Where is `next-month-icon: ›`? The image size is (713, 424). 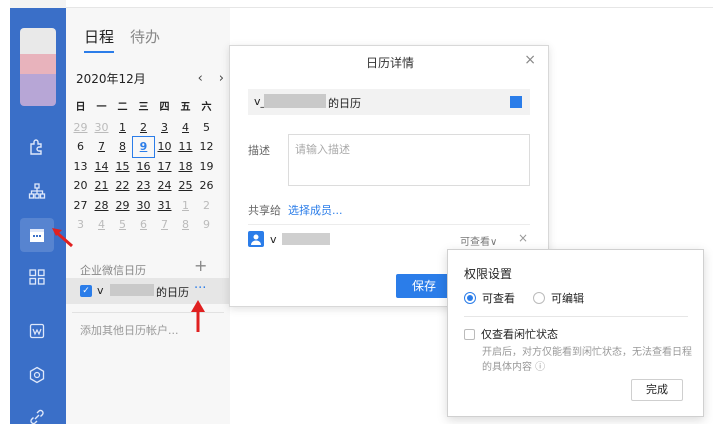
next-month-icon: › is located at coordinates (221, 78).